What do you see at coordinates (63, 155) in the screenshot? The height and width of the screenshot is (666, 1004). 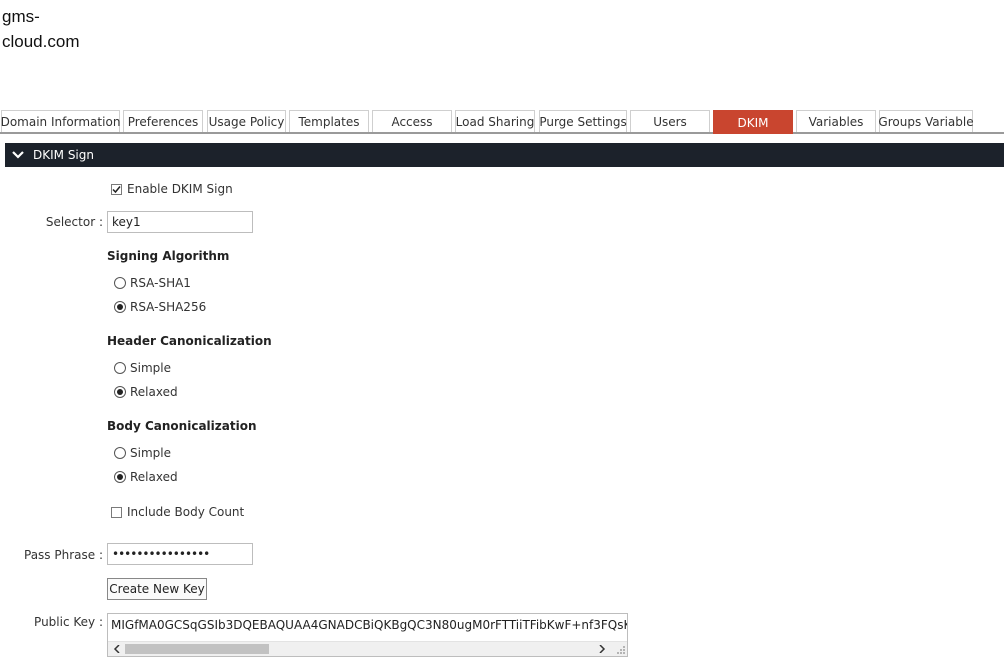 I see `section-title: DKIM Sign` at bounding box center [63, 155].